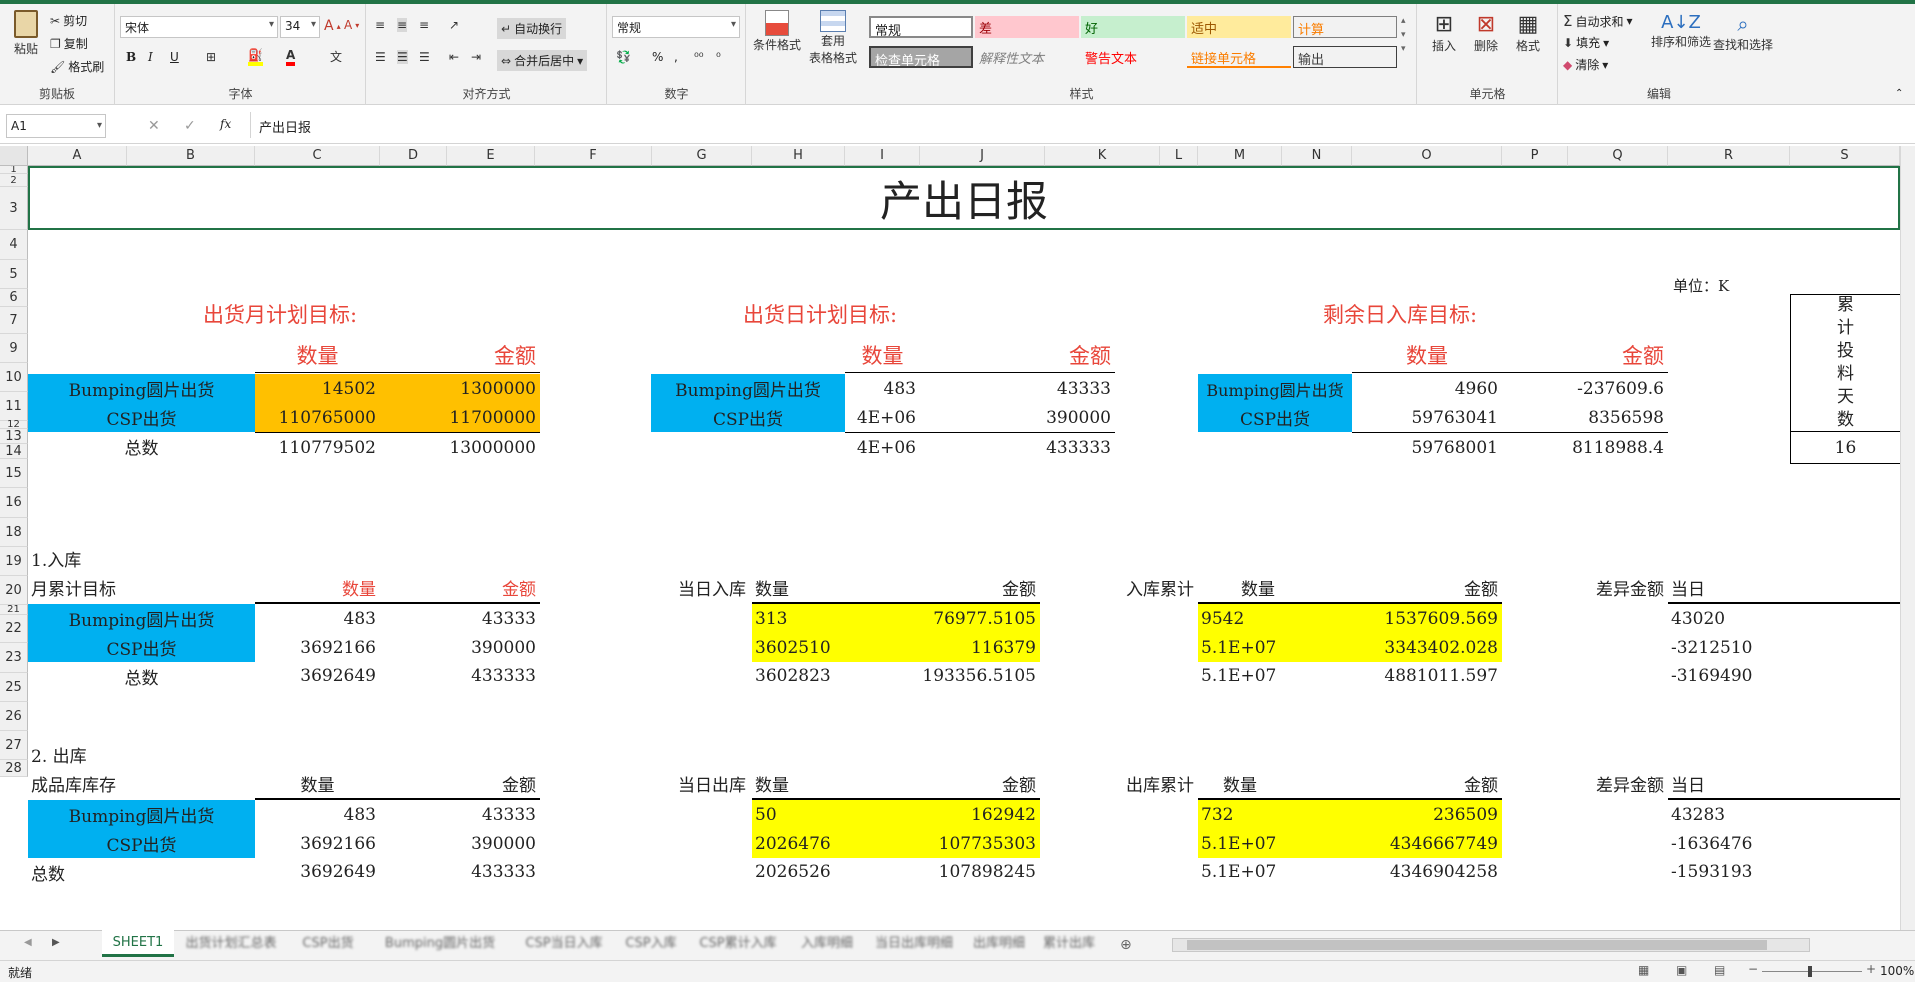 The height and width of the screenshot is (982, 1915). What do you see at coordinates (14, 610) in the screenshot?
I see `row-header: 21` at bounding box center [14, 610].